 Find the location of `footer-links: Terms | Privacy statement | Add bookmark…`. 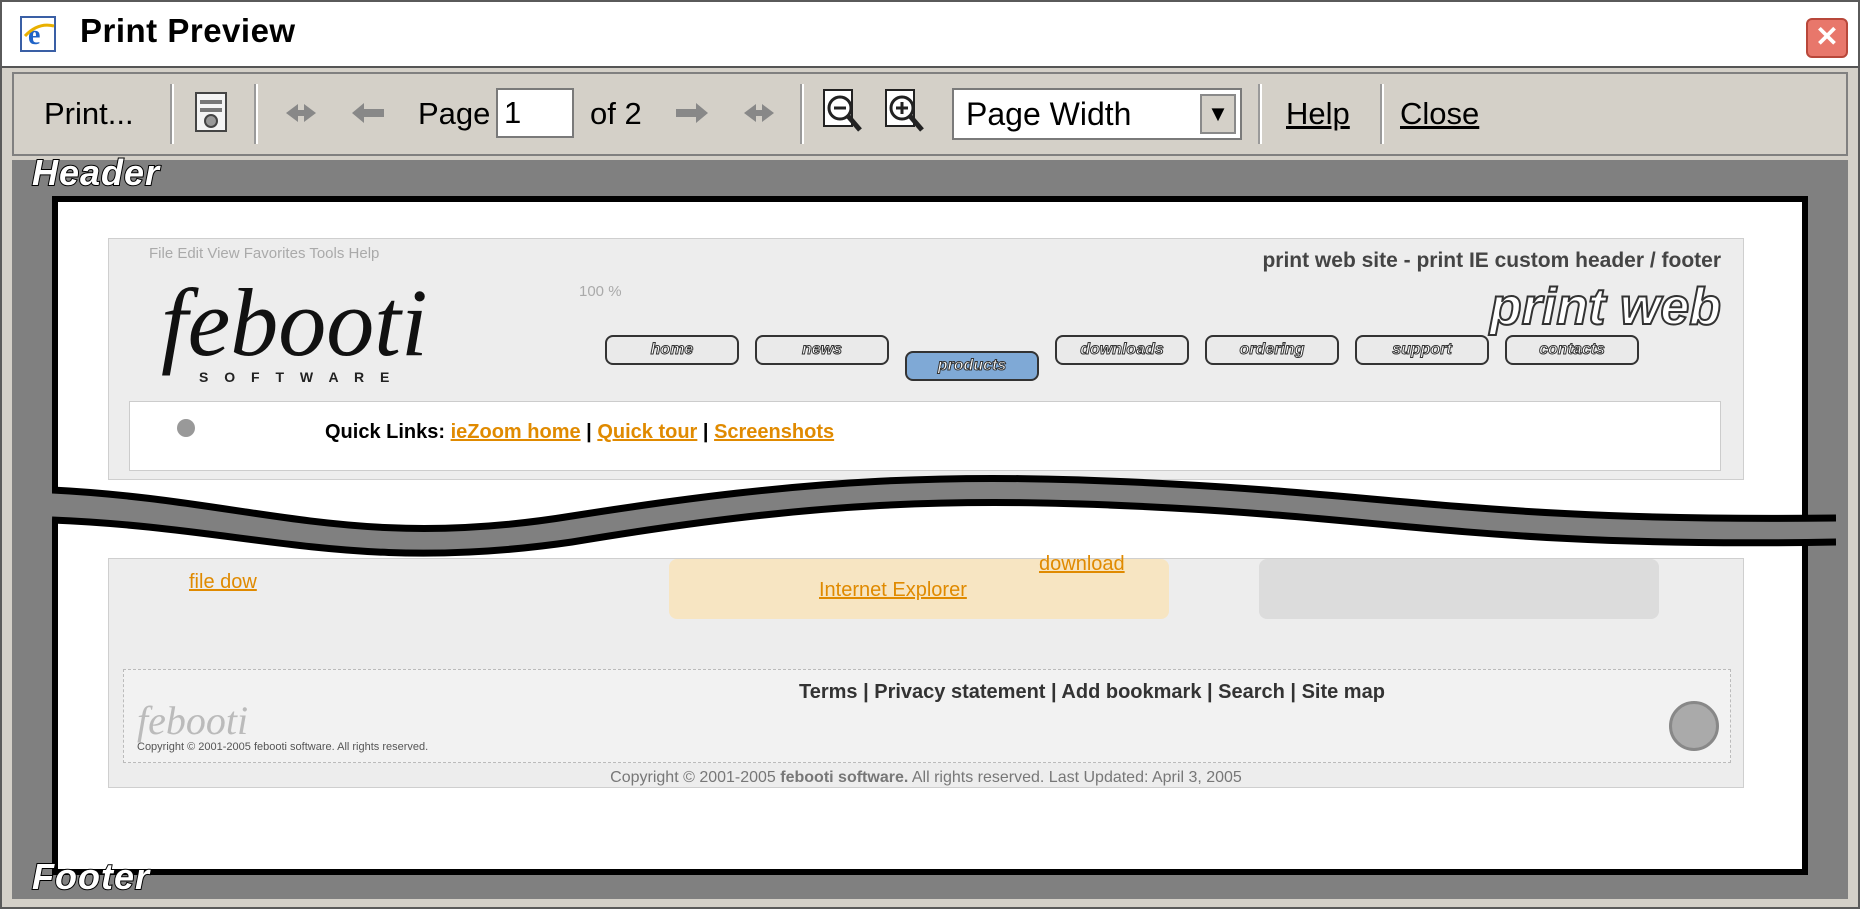

footer-links: Terms | Privacy statement | Add bookmark… is located at coordinates (1092, 692).